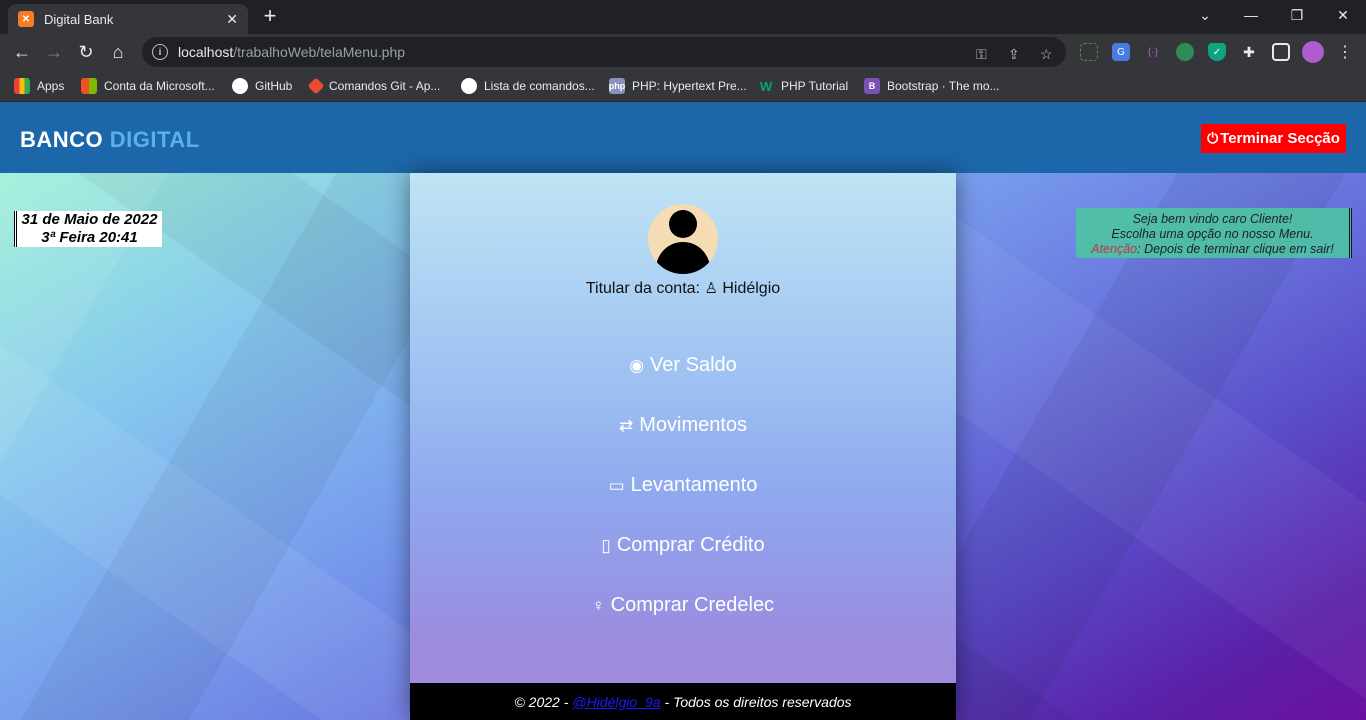 This screenshot has height=720, width=1366. What do you see at coordinates (160, 52) in the screenshot?
I see `site-info-icon: i` at bounding box center [160, 52].